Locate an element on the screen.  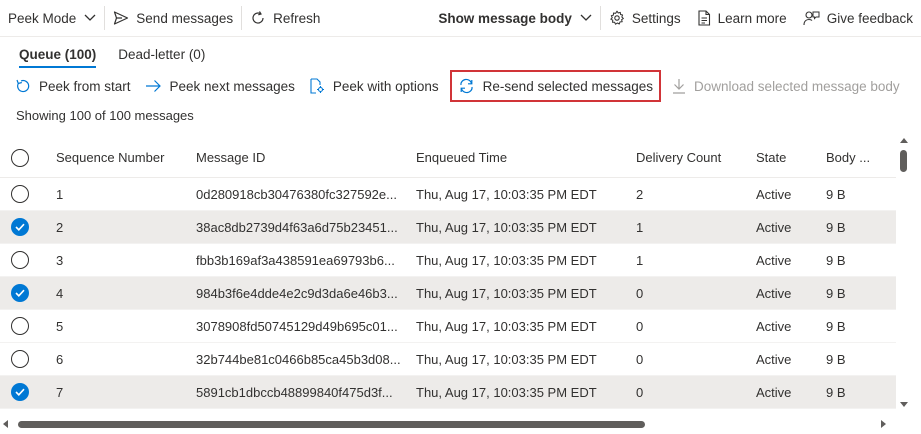
horizontal-scrollbar is located at coordinates (448, 424).